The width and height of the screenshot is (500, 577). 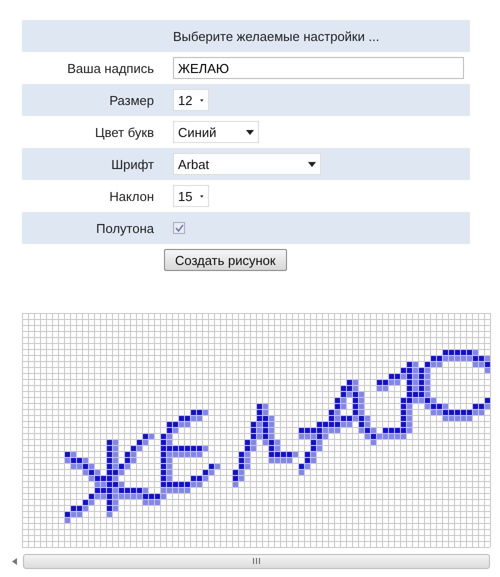 What do you see at coordinates (14, 561) in the screenshot?
I see `scroll-left-icon` at bounding box center [14, 561].